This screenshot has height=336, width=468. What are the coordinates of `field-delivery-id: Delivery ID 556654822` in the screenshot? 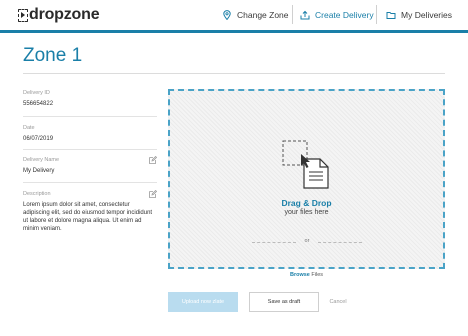 It's located at (90, 99).